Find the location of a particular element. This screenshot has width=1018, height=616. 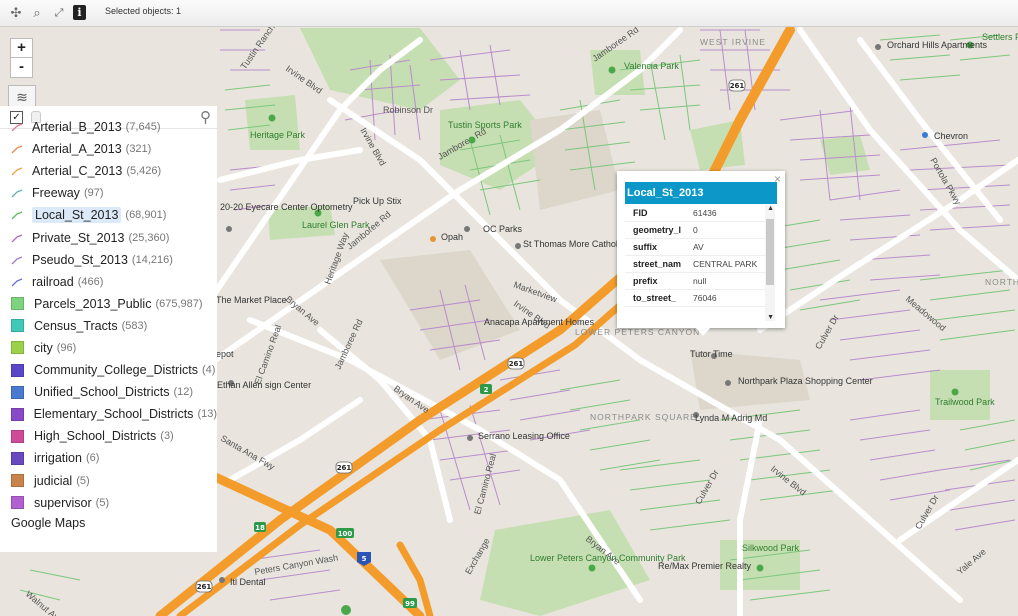

info-icon: i is located at coordinates (79, 12).